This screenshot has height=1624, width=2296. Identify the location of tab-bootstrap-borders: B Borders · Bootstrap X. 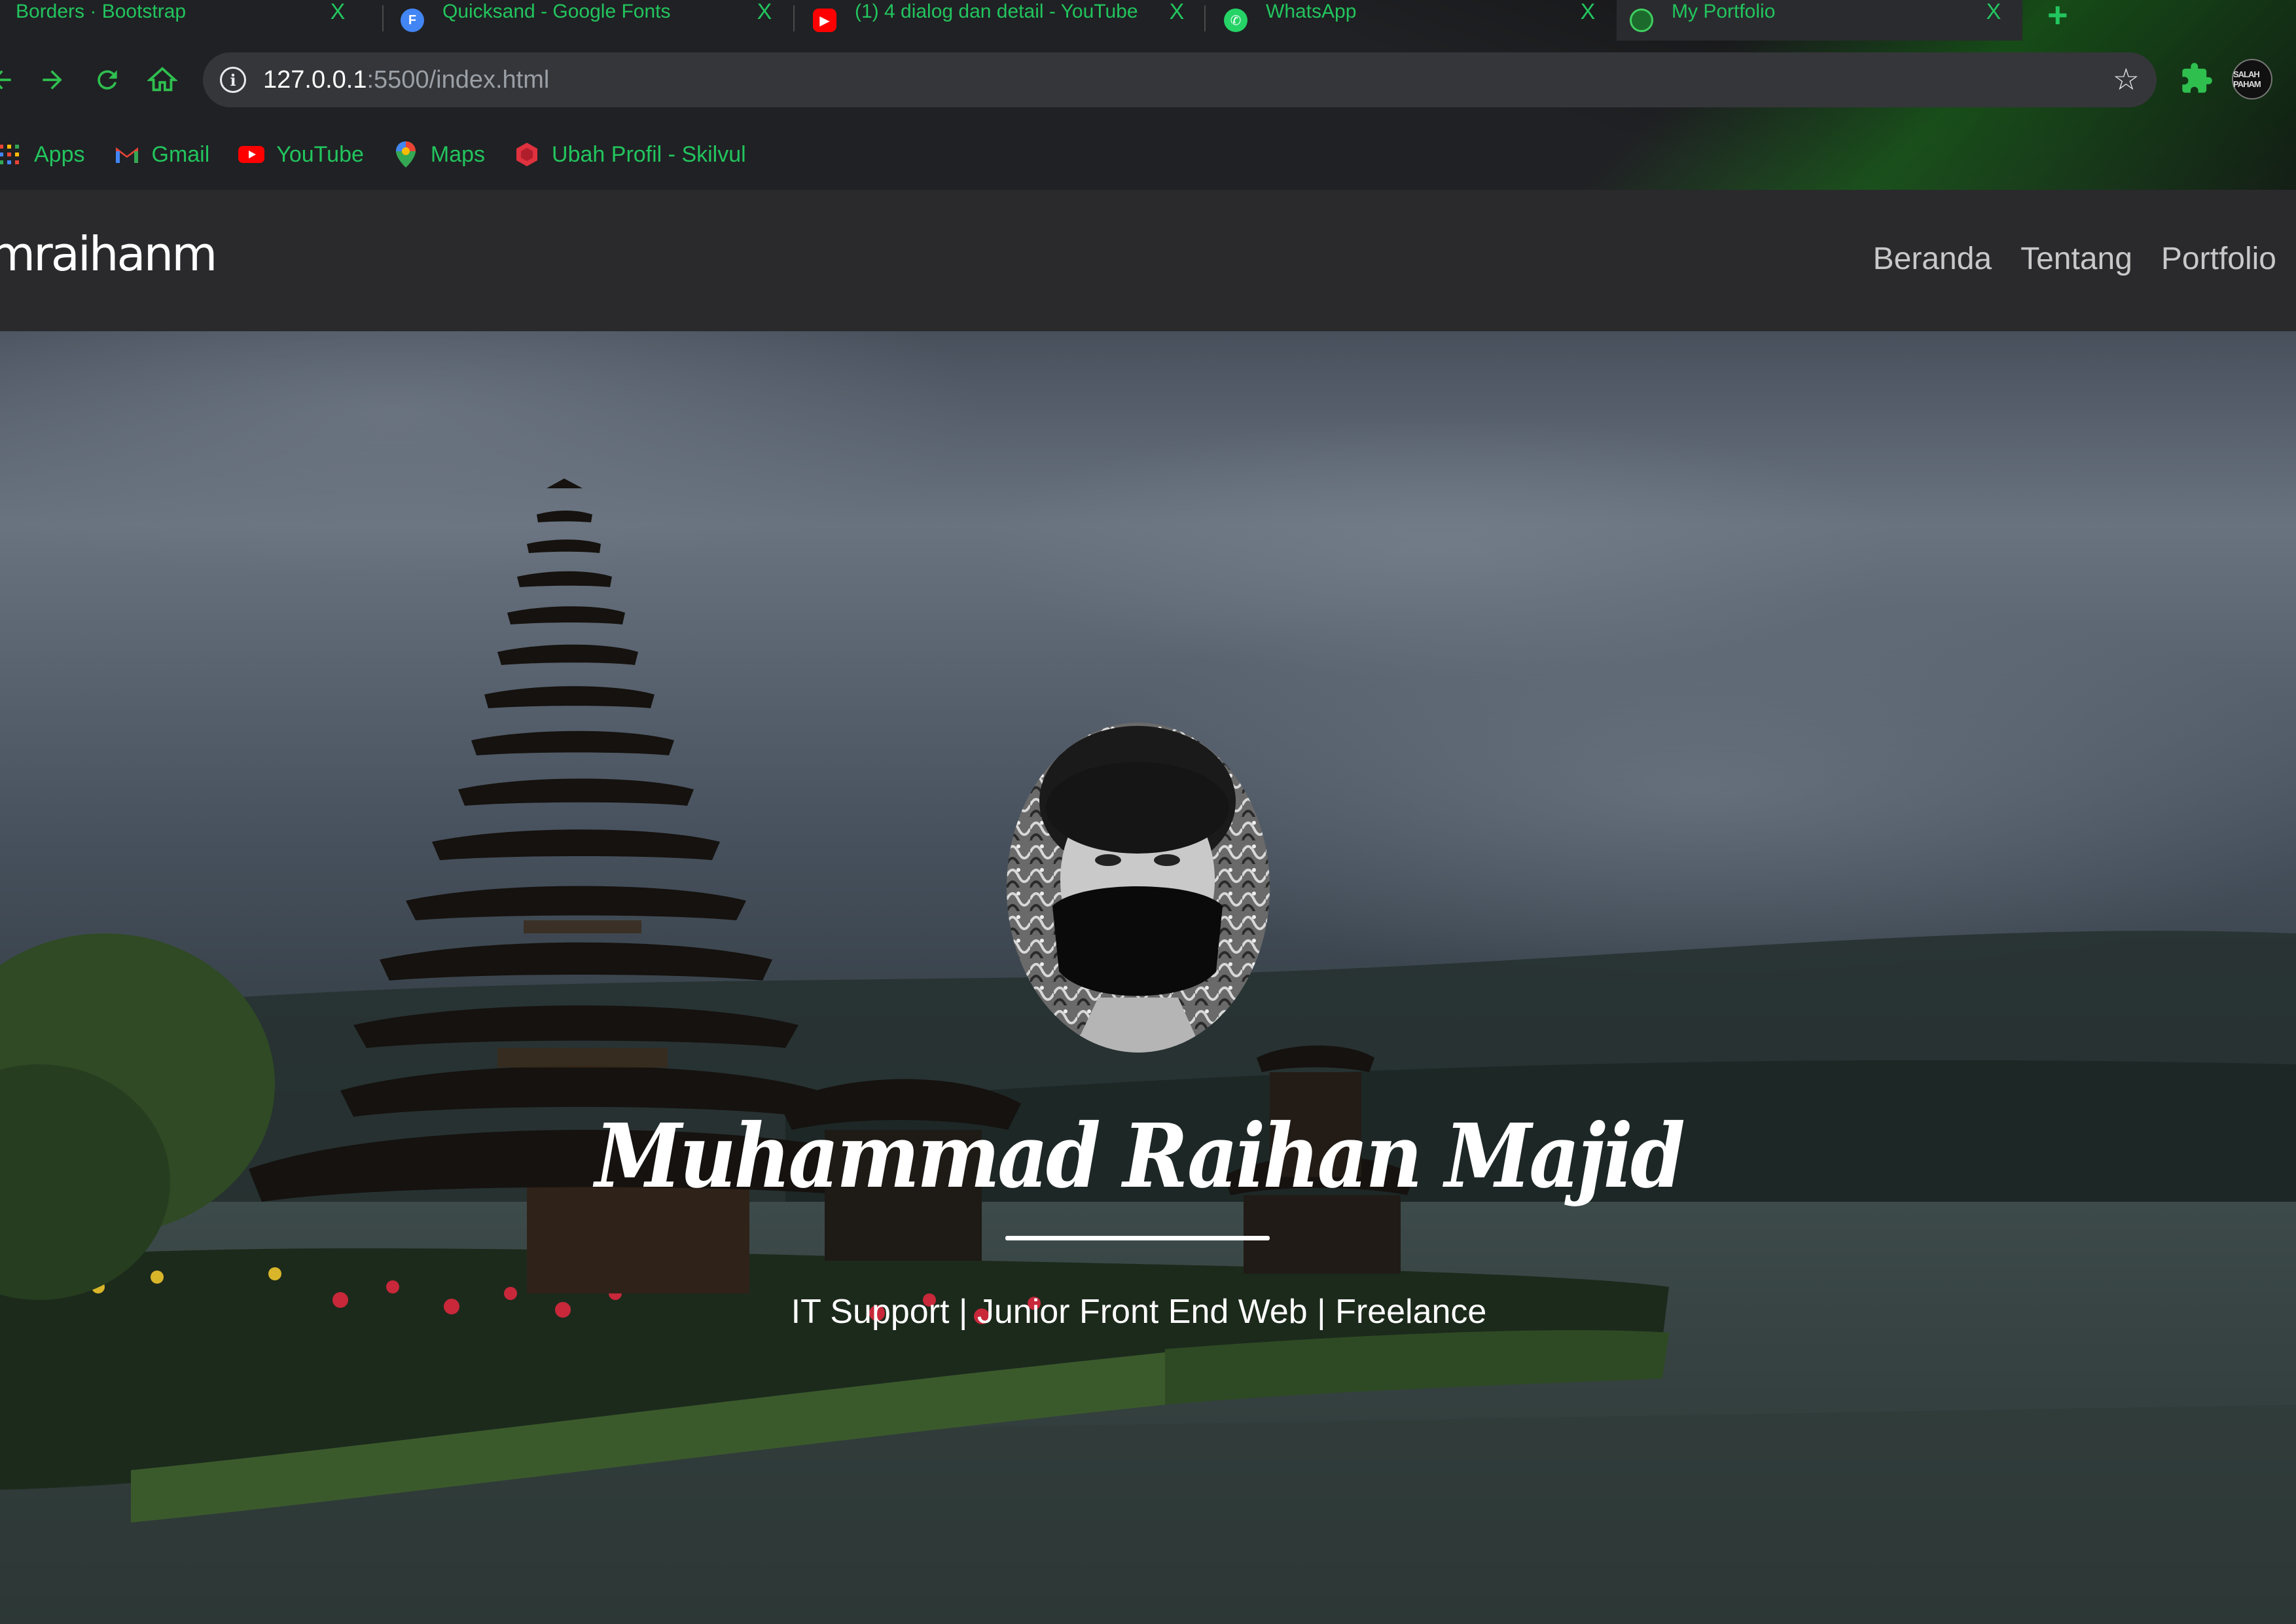
(183, 20).